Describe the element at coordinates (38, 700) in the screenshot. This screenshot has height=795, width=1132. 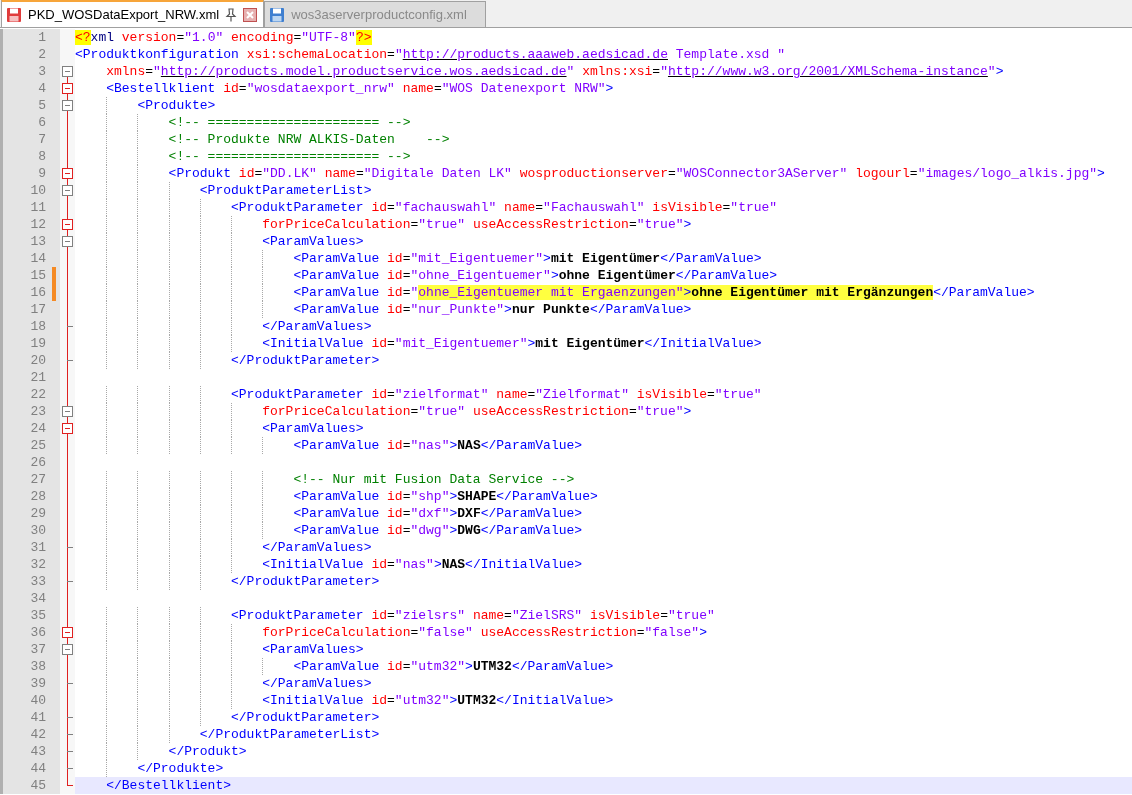
I see `line-number: 40` at that location.